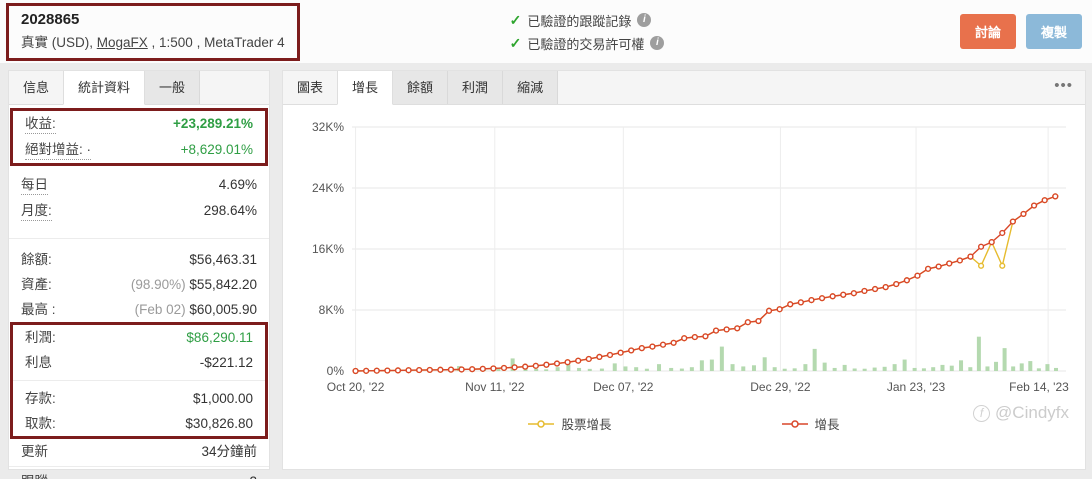  What do you see at coordinates (541, 423) in the screenshot?
I see `equity-line-marker-icon` at bounding box center [541, 423].